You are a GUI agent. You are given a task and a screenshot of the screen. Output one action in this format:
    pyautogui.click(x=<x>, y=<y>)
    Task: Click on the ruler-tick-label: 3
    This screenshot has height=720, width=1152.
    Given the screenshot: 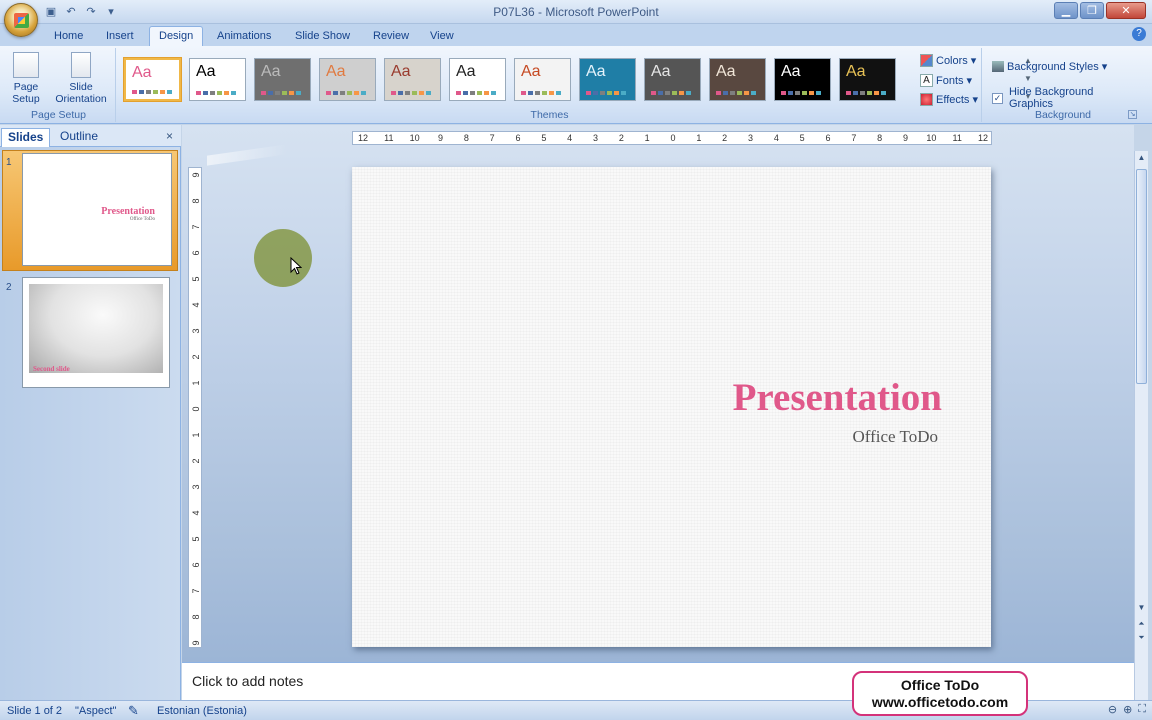 What is the action you would take?
    pyautogui.click(x=196, y=331)
    